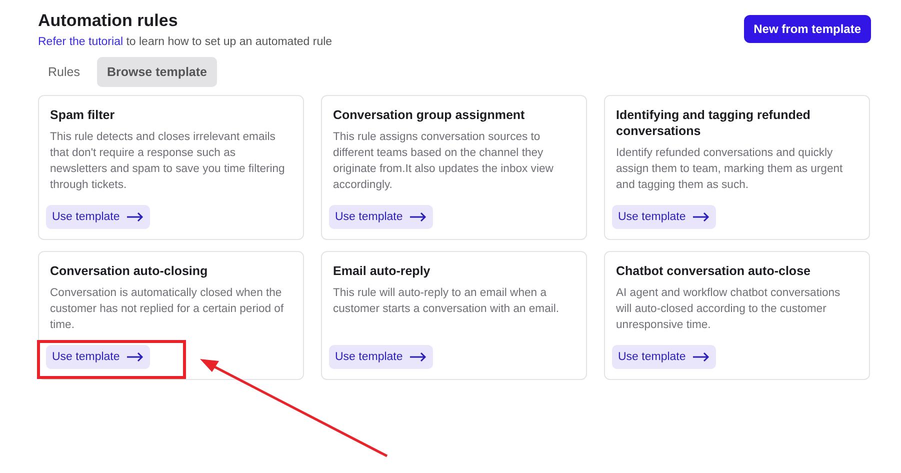  What do you see at coordinates (81, 42) in the screenshot?
I see `tutorial-link: Refer the tutorial` at bounding box center [81, 42].